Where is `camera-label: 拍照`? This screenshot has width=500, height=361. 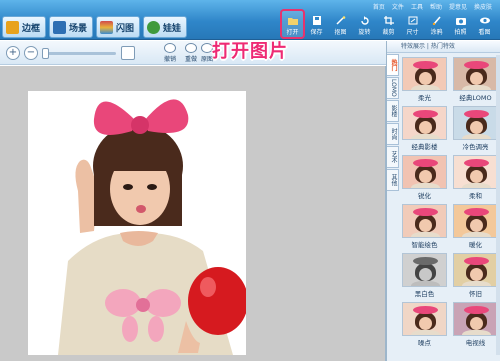
camera-label: 拍照 is located at coordinates (460, 32).